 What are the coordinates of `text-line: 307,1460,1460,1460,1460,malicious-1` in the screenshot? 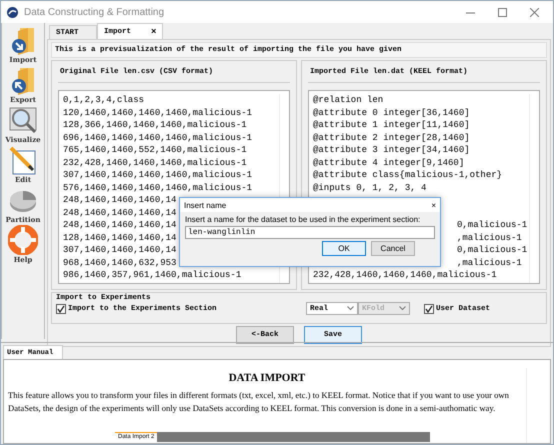 It's located at (157, 175).